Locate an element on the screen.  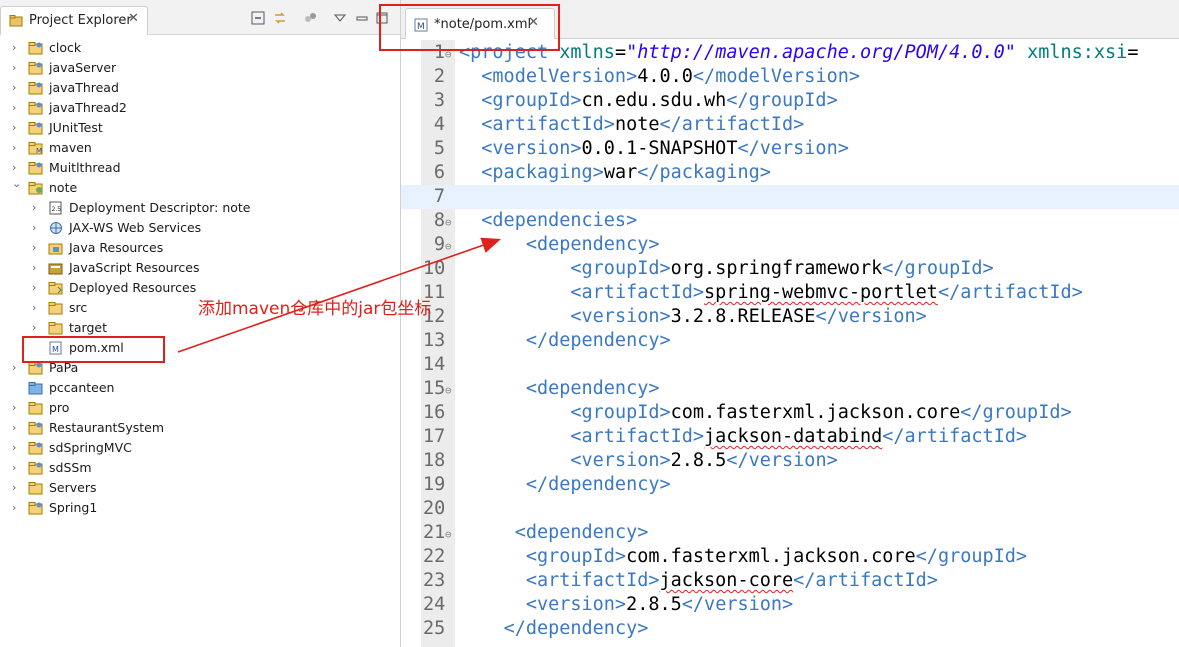
deployed-resources-icon is located at coordinates (56, 288).